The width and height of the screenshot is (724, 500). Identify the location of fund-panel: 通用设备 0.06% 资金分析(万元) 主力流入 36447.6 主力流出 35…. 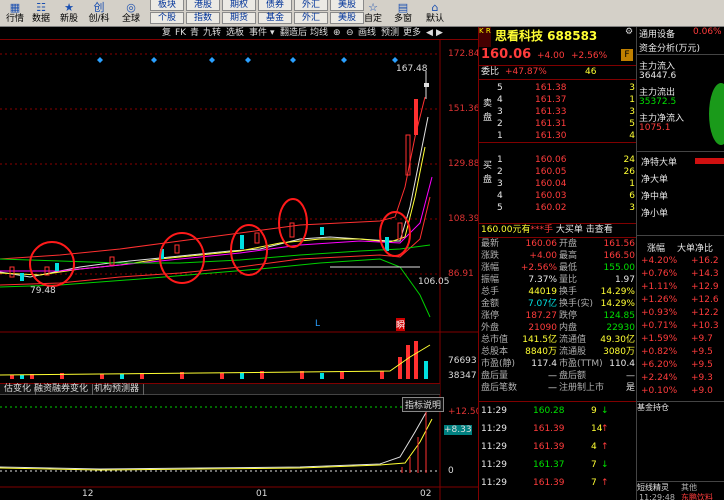
(680, 263).